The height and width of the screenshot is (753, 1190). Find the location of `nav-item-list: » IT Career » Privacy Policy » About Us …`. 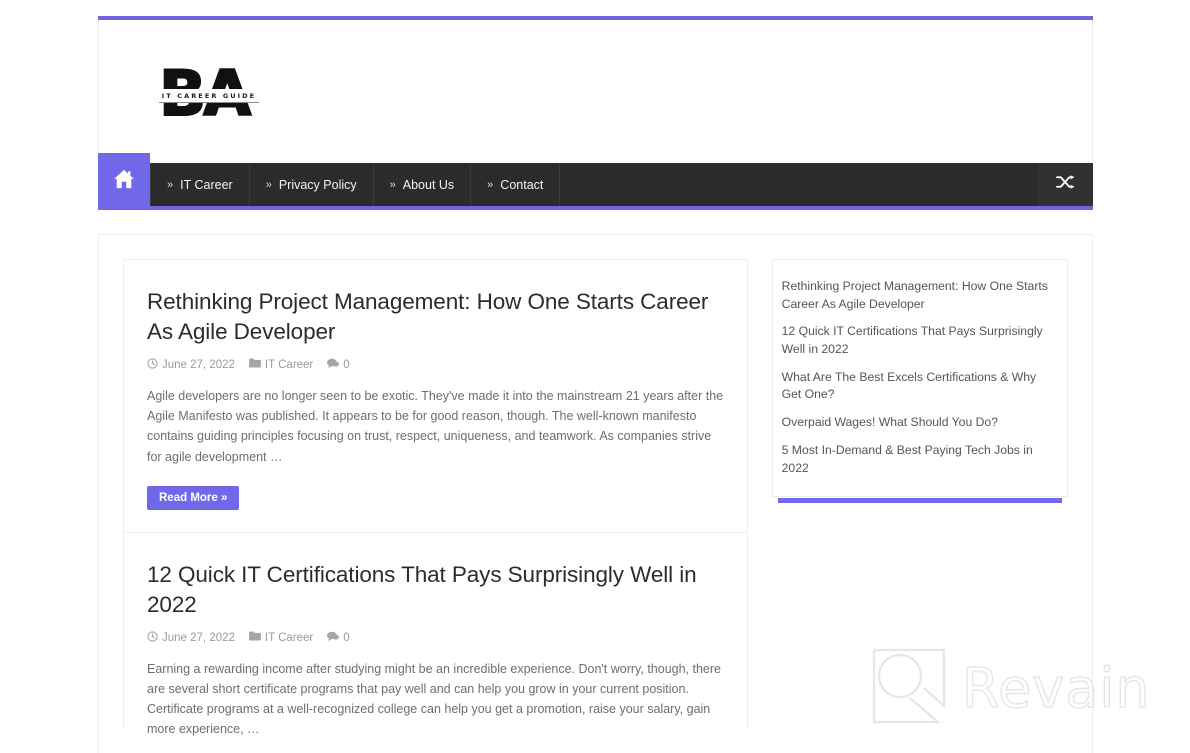

nav-item-list: » IT Career » Privacy Policy » About Us … is located at coordinates (594, 184).